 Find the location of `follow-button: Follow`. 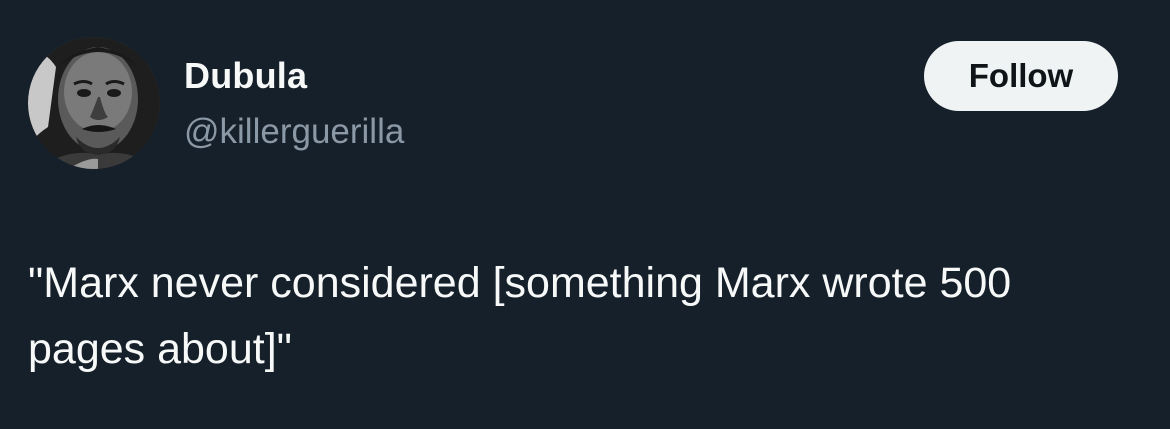

follow-button: Follow is located at coordinates (1021, 76).